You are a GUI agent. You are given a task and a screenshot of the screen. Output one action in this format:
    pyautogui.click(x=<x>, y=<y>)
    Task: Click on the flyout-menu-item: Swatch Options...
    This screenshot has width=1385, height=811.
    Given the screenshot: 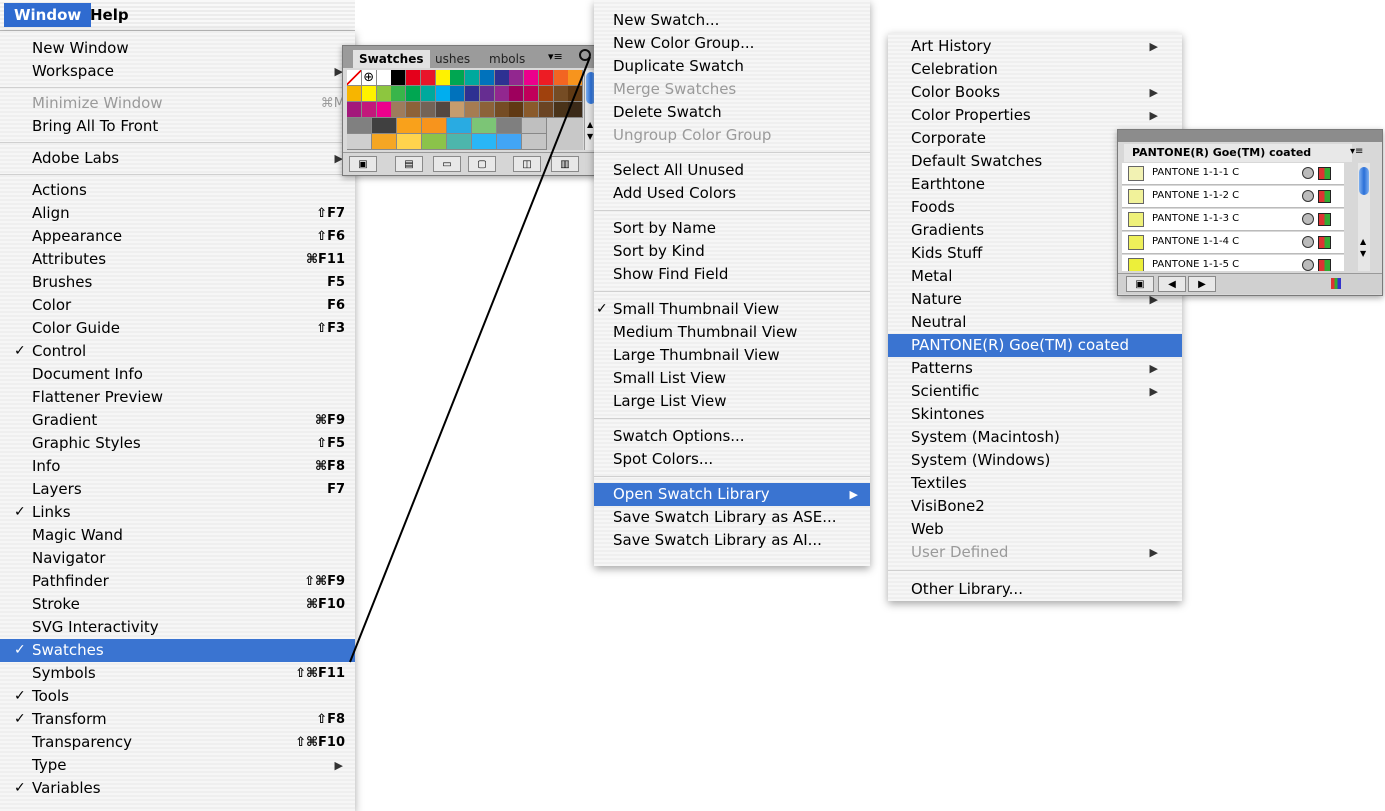 What is the action you would take?
    pyautogui.click(x=732, y=436)
    